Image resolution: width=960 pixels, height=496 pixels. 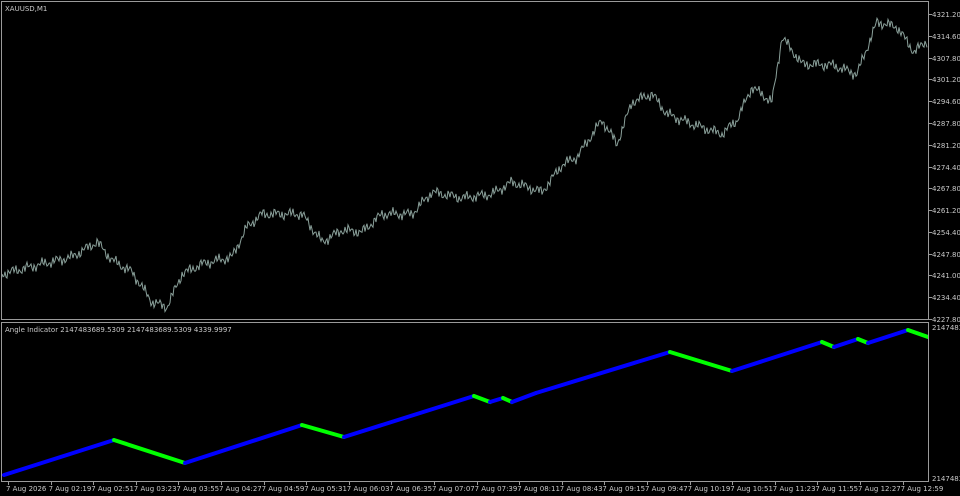 I want to click on time-axis-label: 7 Aug 07:39, so click(x=496, y=489).